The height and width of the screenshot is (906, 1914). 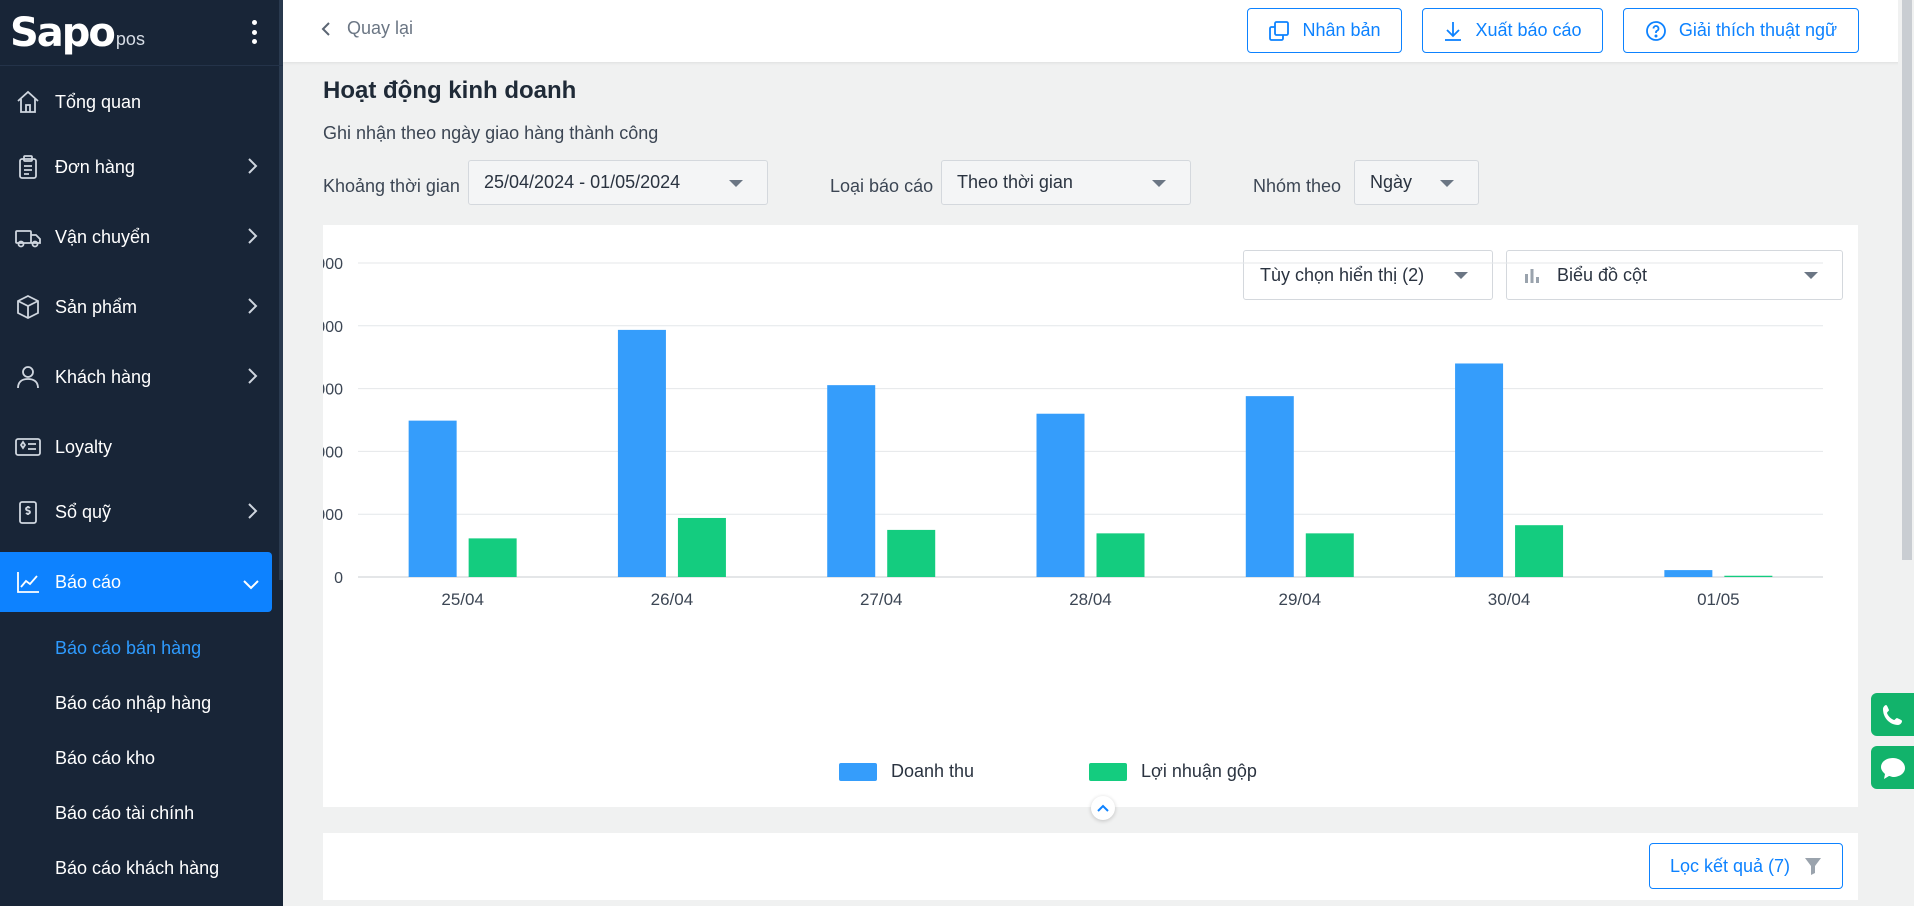 I want to click on chat-button, so click(x=1892, y=767).